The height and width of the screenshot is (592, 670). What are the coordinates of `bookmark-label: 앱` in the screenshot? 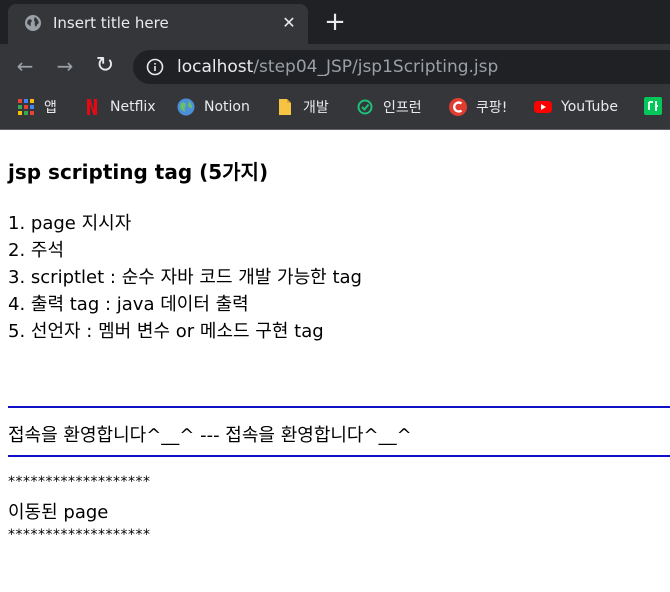 It's located at (50, 108).